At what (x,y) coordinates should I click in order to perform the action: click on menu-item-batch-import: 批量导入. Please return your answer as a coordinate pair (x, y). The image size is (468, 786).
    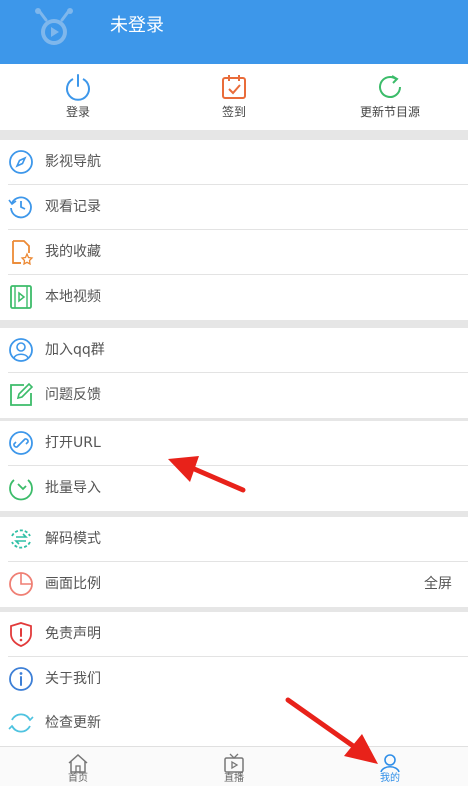
    Looking at the image, I should click on (234, 488).